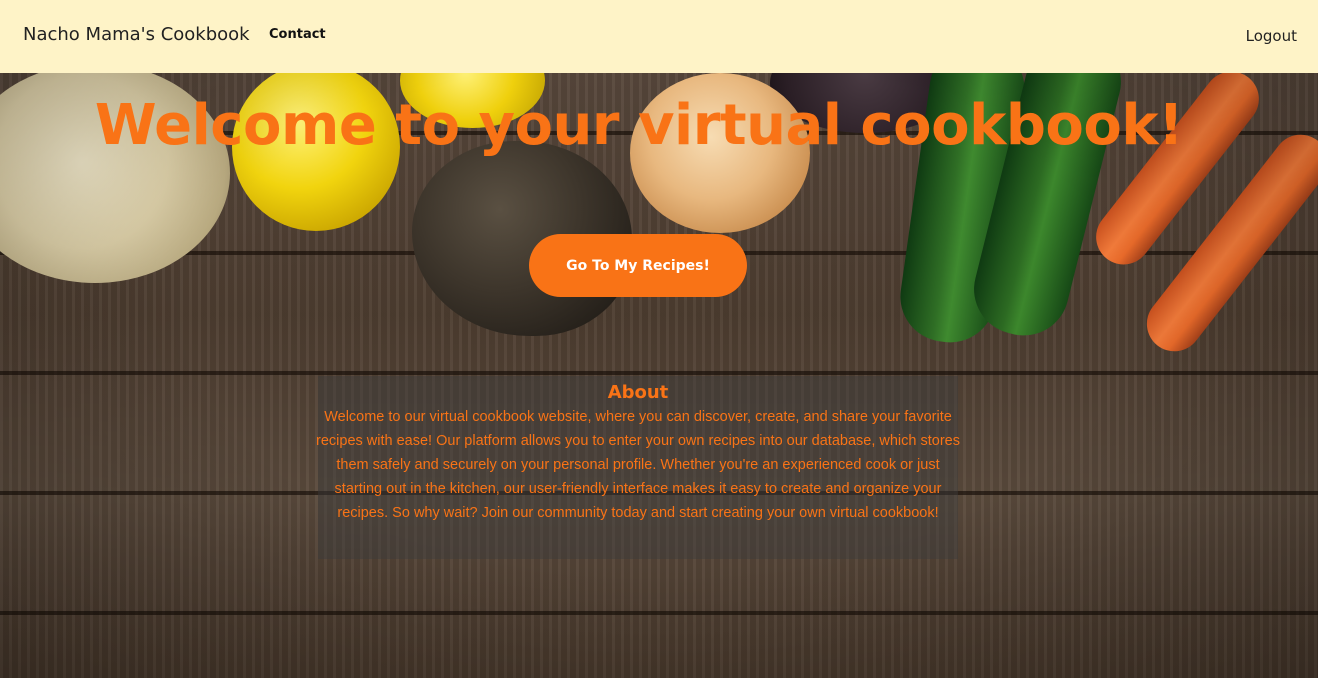 The height and width of the screenshot is (678, 1318). Describe the element at coordinates (659, 36) in the screenshot. I see `top-navbar: Nacho Mama's Cookbook Contact Logout` at that location.